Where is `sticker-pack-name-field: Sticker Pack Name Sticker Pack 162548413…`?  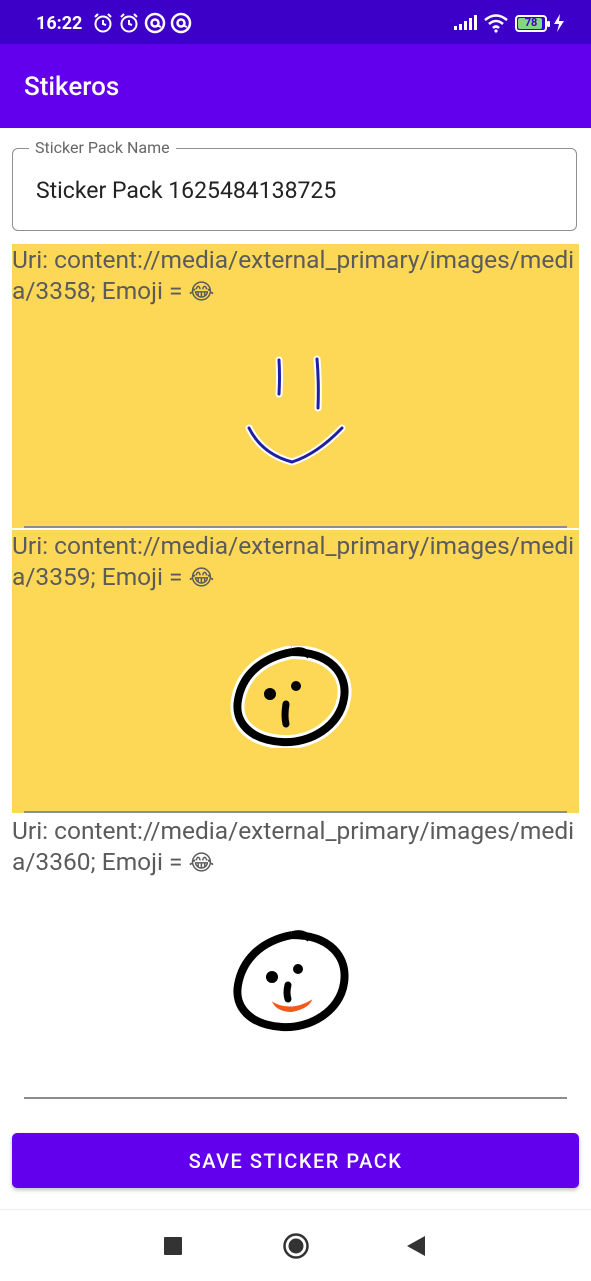
sticker-pack-name-field: Sticker Pack Name Sticker Pack 162548413… is located at coordinates (294, 184).